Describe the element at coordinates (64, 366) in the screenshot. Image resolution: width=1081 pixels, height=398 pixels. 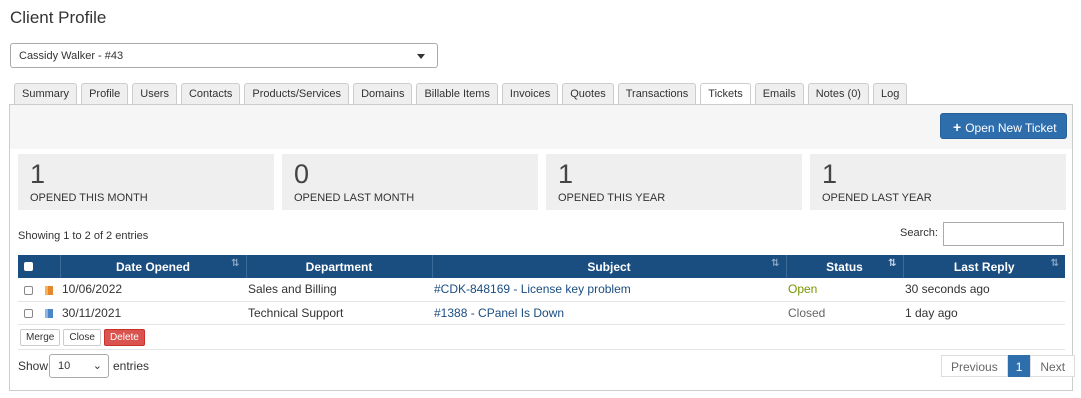
I see `entries-per-page-value: 10` at that location.